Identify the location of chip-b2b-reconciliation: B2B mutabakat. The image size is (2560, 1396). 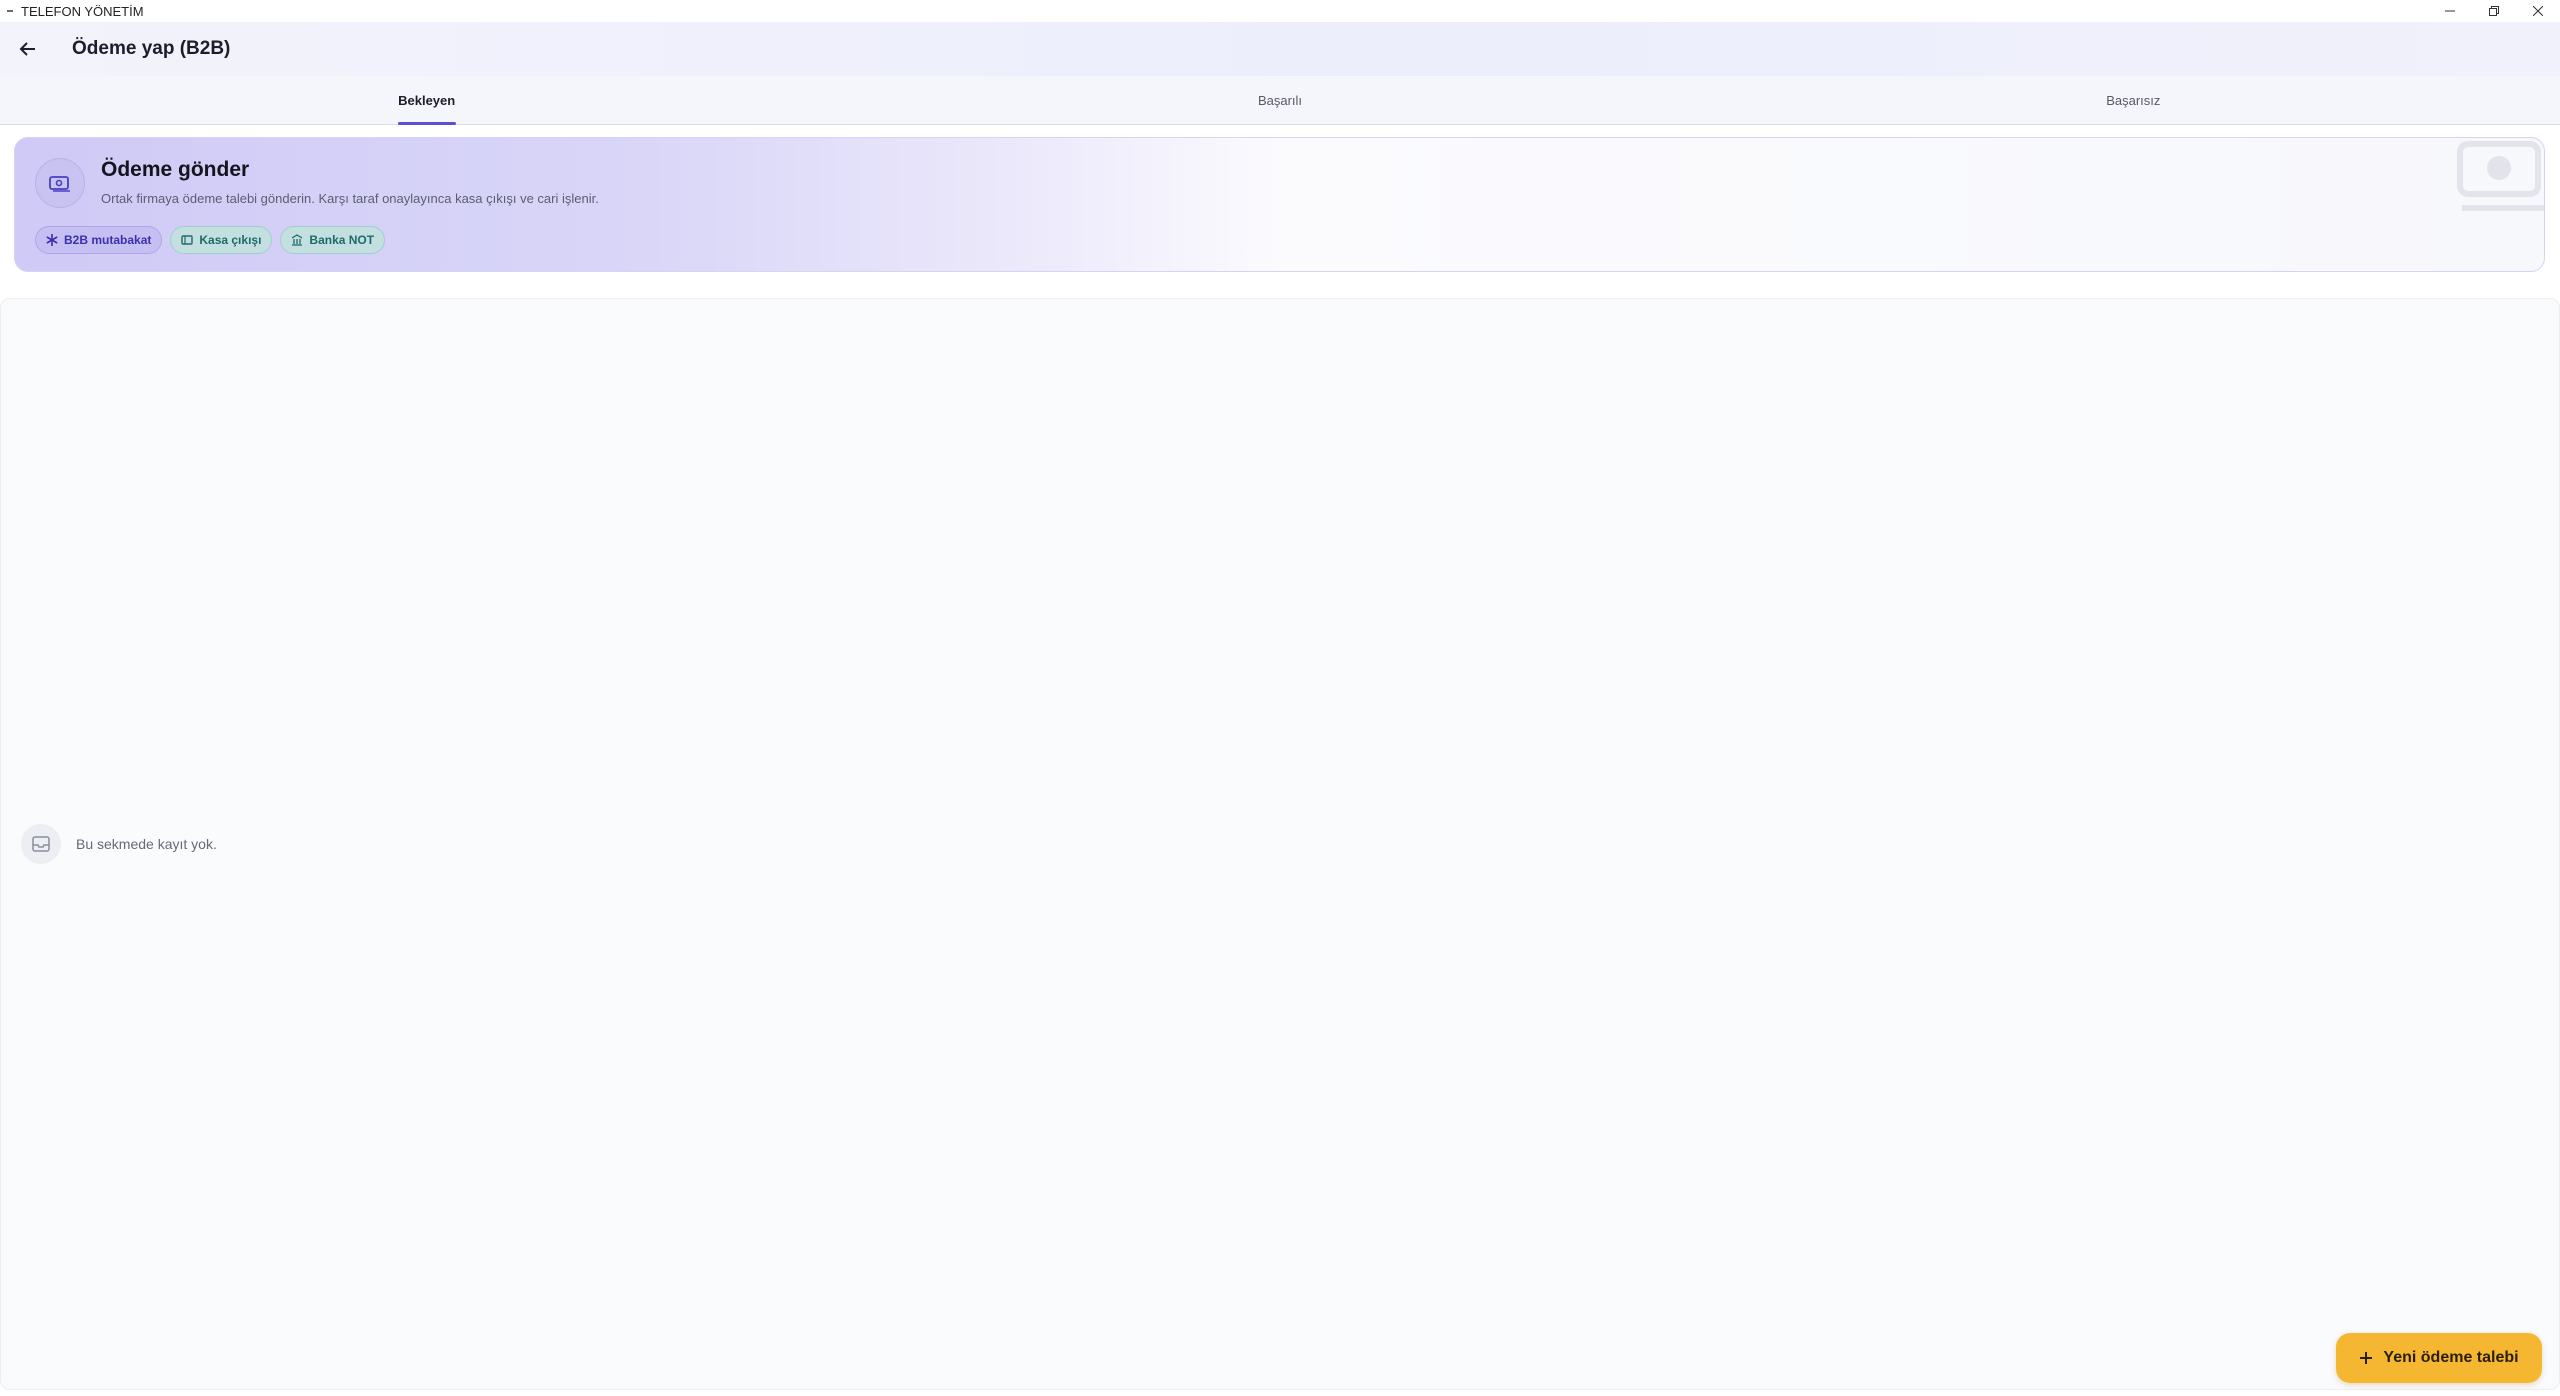
(99, 240).